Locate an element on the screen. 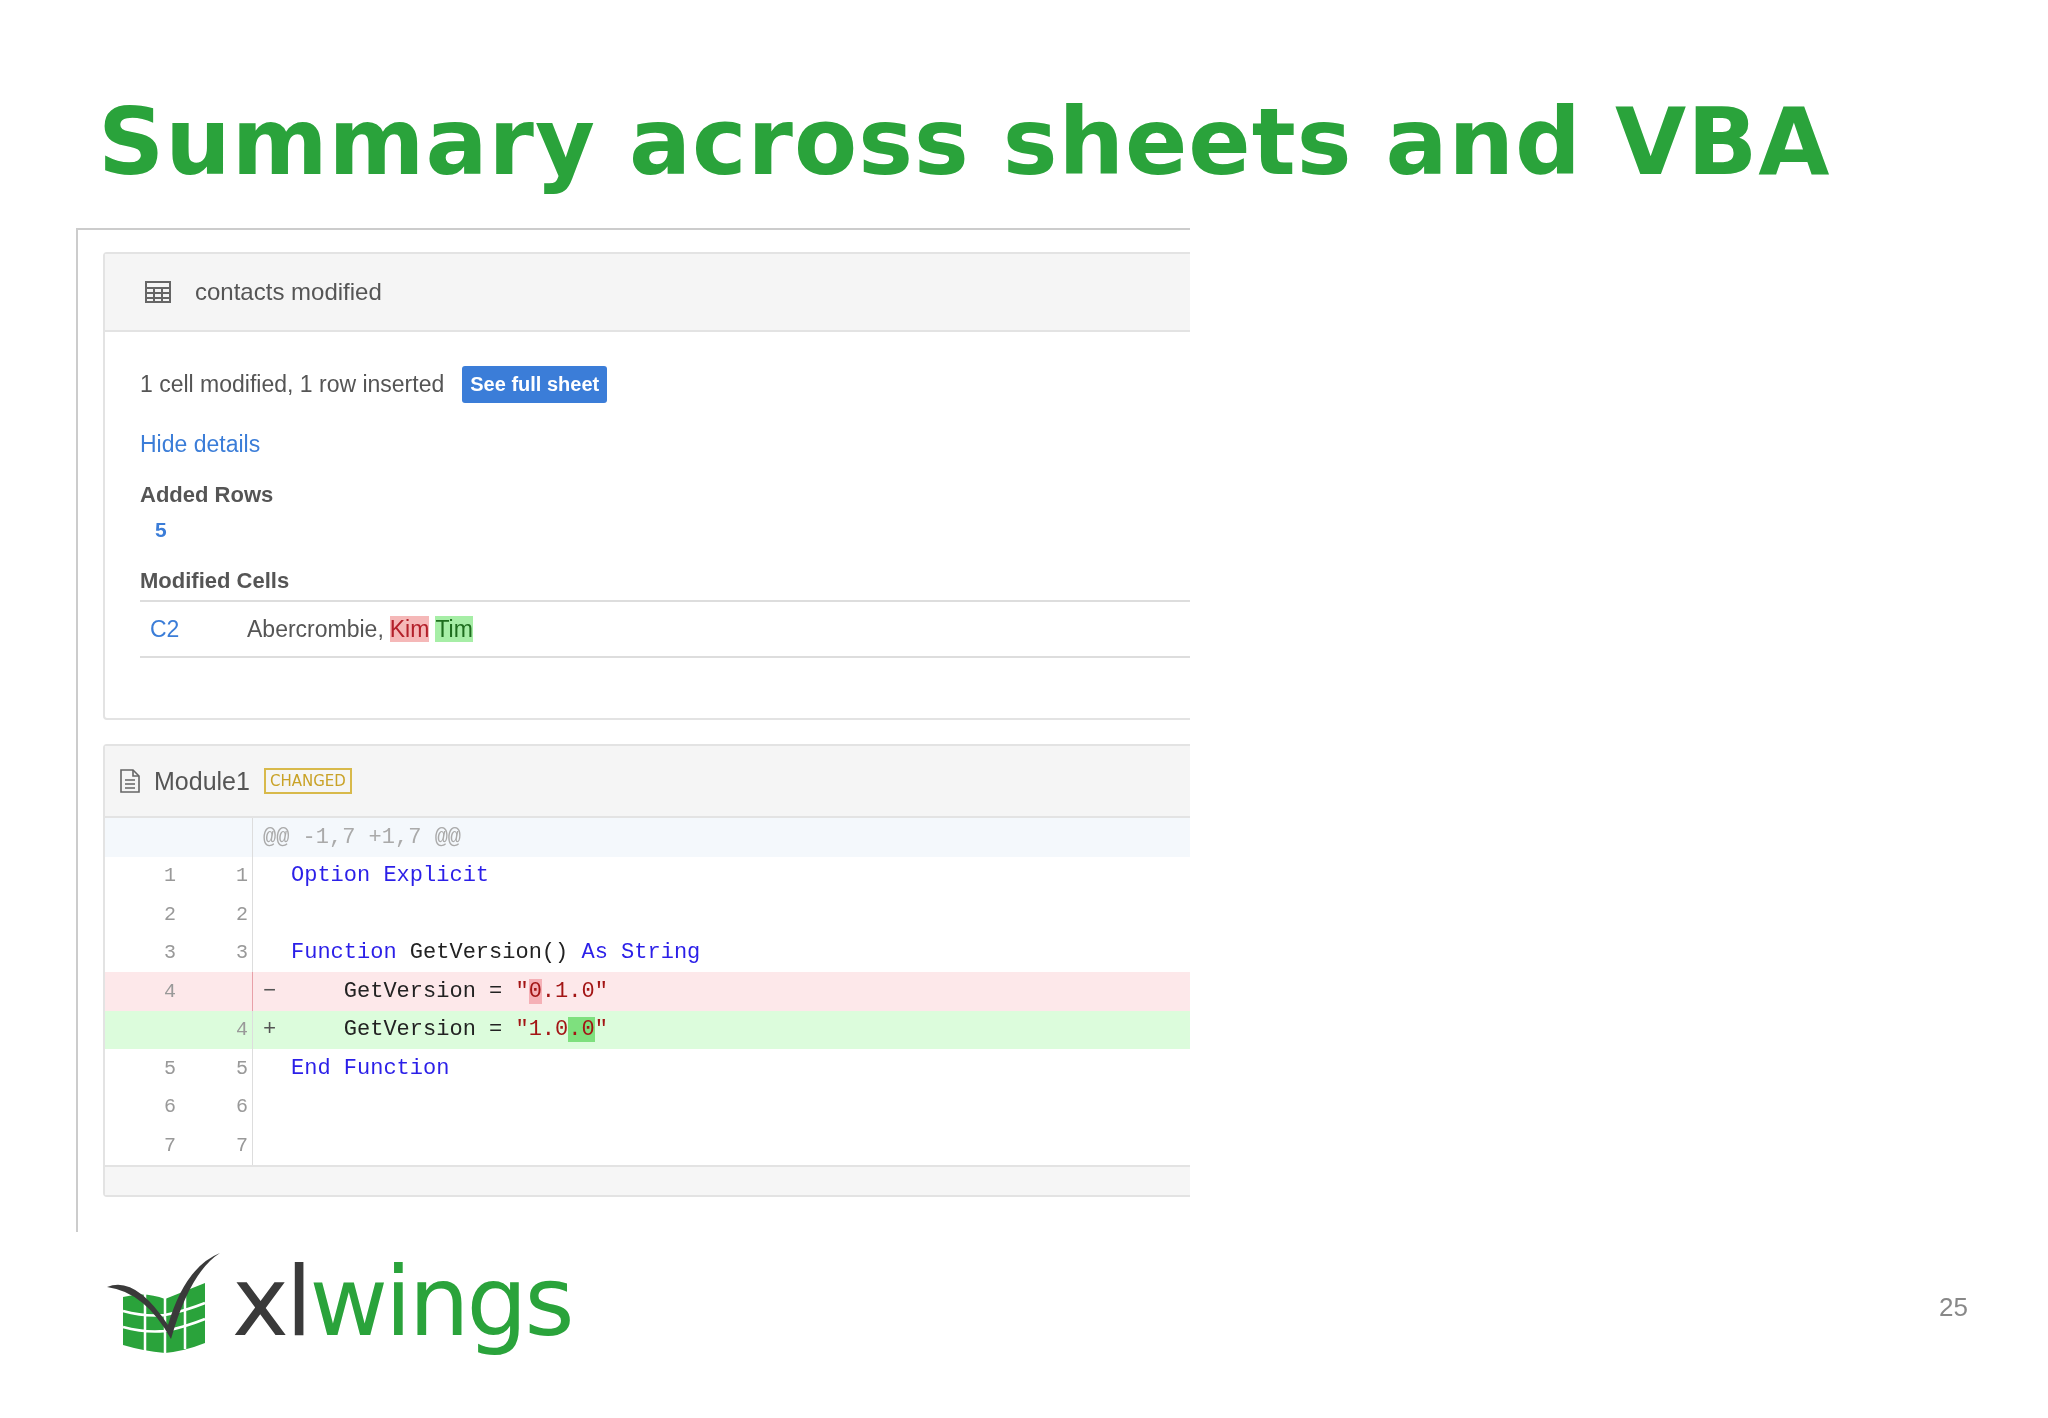 This screenshot has width=2048, height=1418. hunk-header: @@ -1,7 +1,7 @@ is located at coordinates (362, 837).